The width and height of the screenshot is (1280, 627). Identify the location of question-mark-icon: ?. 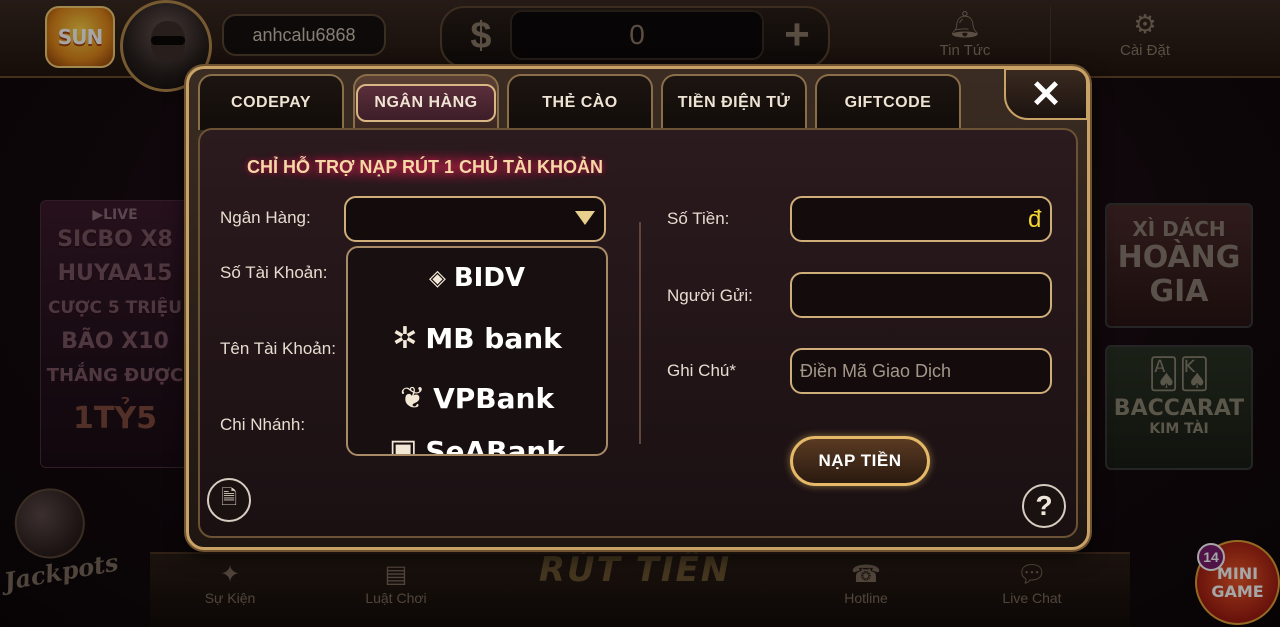
(1044, 505).